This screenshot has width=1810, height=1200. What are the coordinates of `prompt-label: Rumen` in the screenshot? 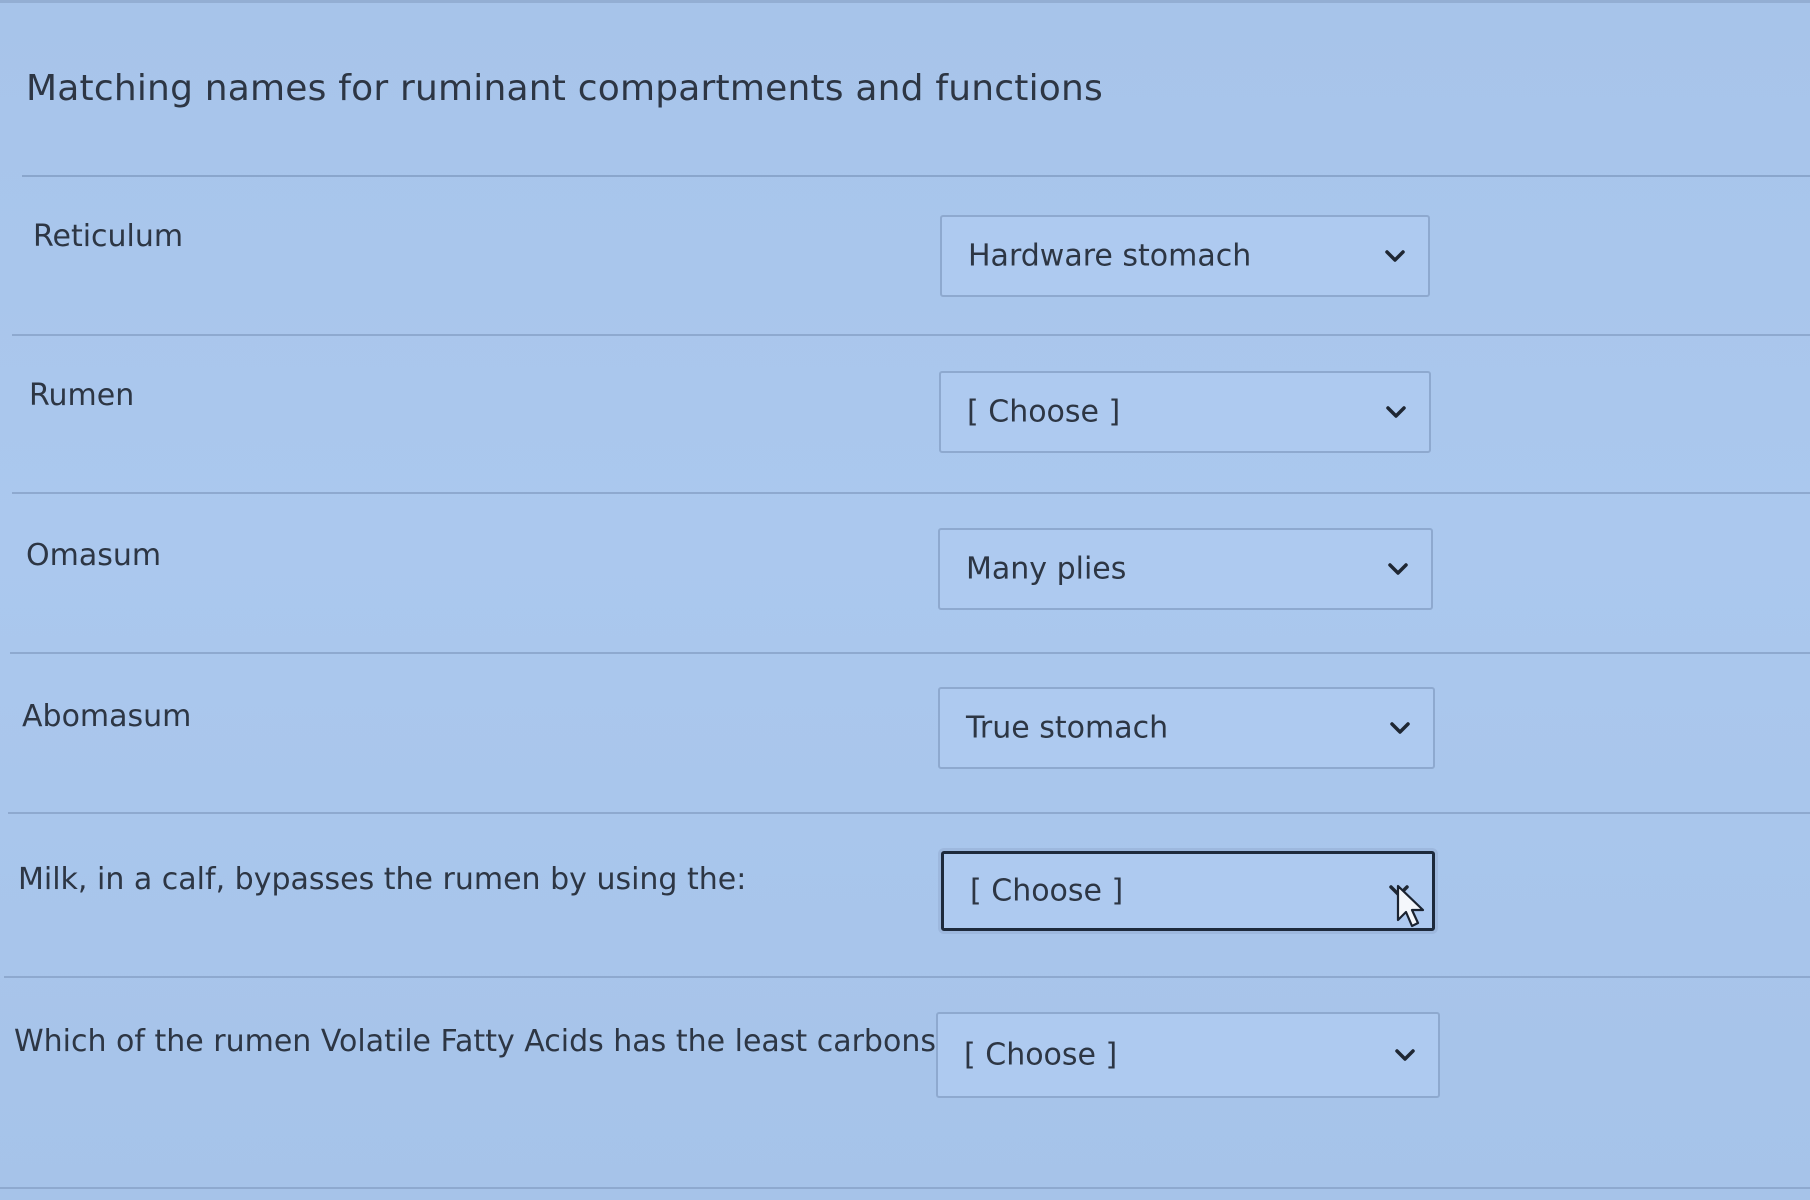 It's located at (82, 395).